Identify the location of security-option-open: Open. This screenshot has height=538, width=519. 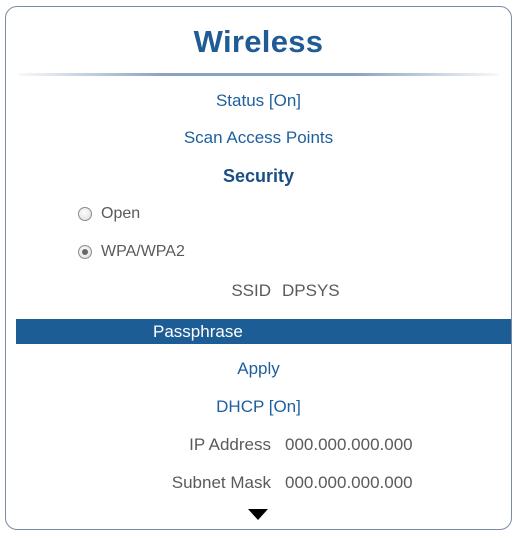
(109, 214).